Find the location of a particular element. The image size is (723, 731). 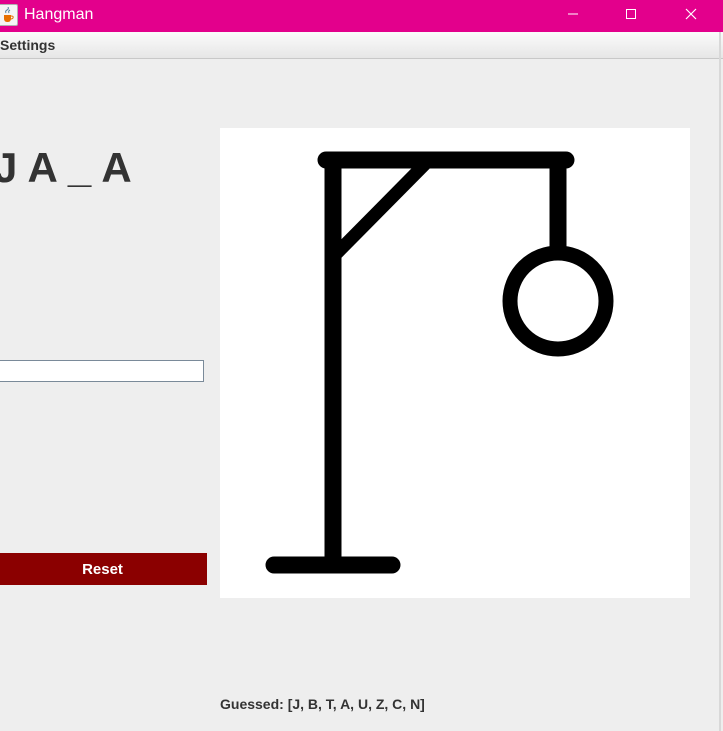

menu-settings: Settings is located at coordinates (27, 45).